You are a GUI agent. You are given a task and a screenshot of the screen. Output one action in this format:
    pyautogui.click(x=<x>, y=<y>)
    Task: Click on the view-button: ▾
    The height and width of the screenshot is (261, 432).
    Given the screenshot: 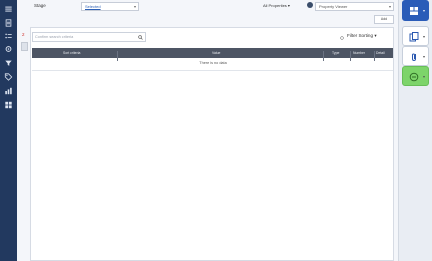 What is the action you would take?
    pyautogui.click(x=415, y=10)
    